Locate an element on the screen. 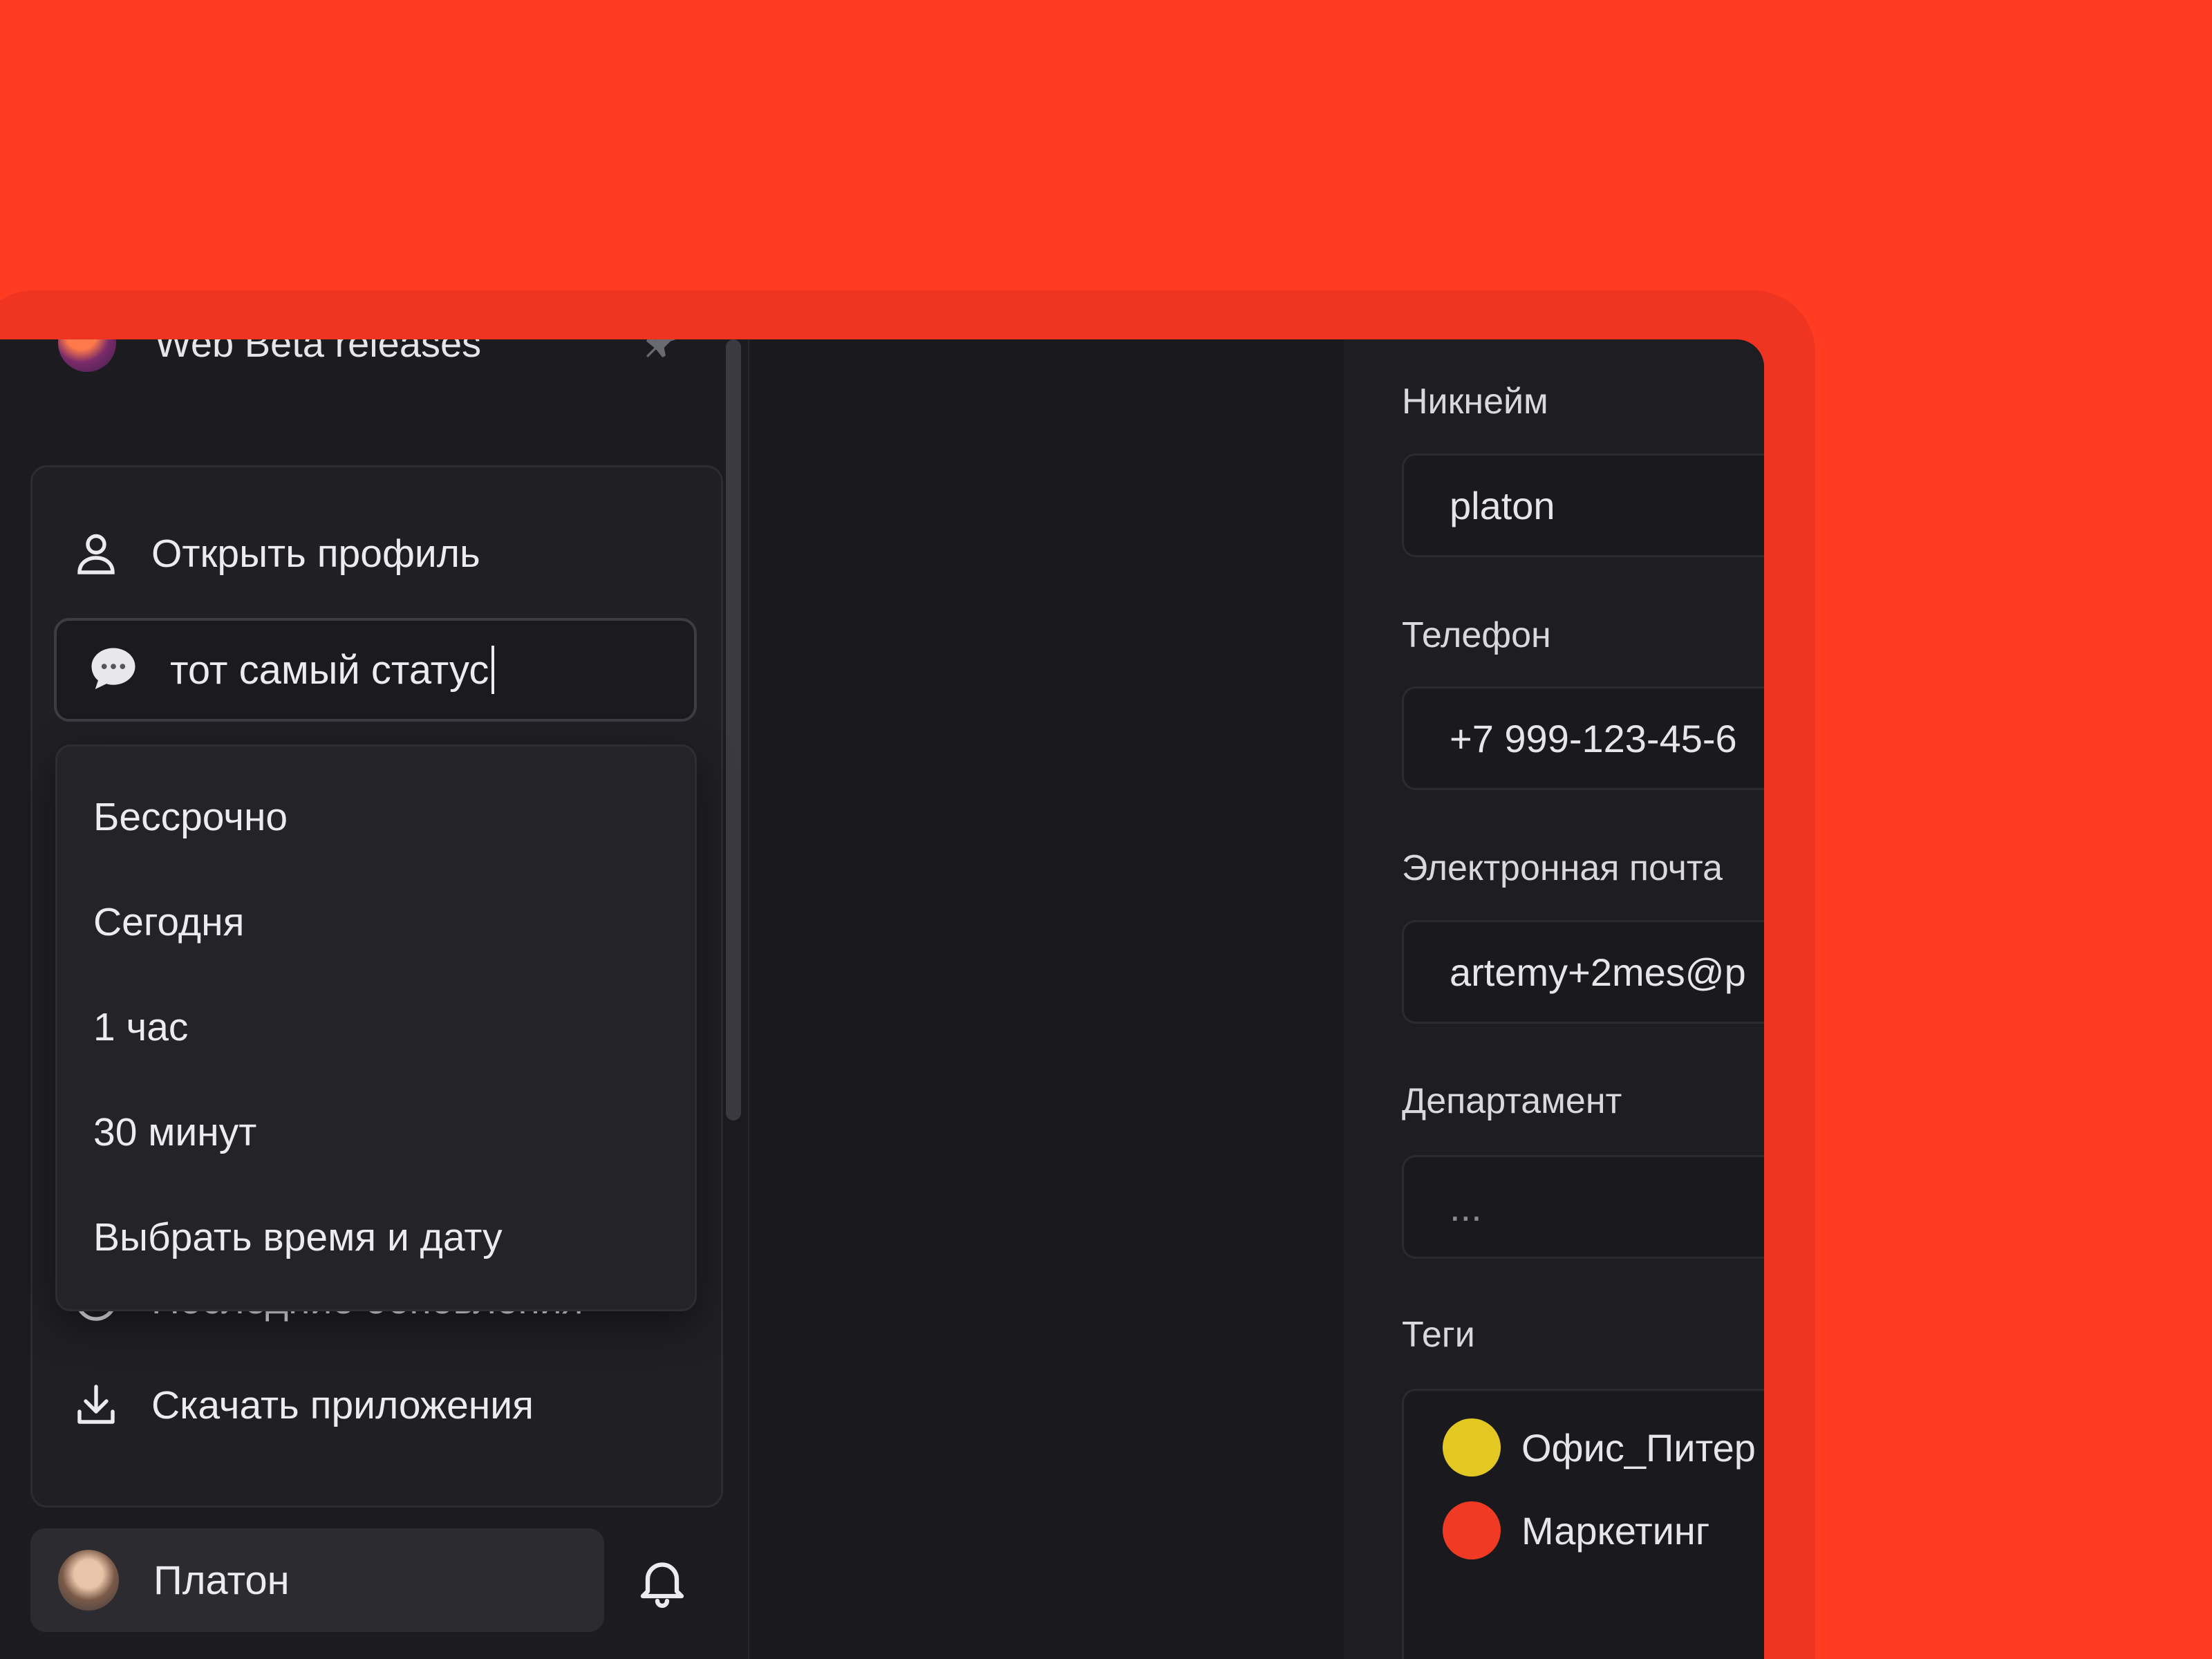 This screenshot has width=2212, height=1659. tags-label: Теги is located at coordinates (1438, 1335).